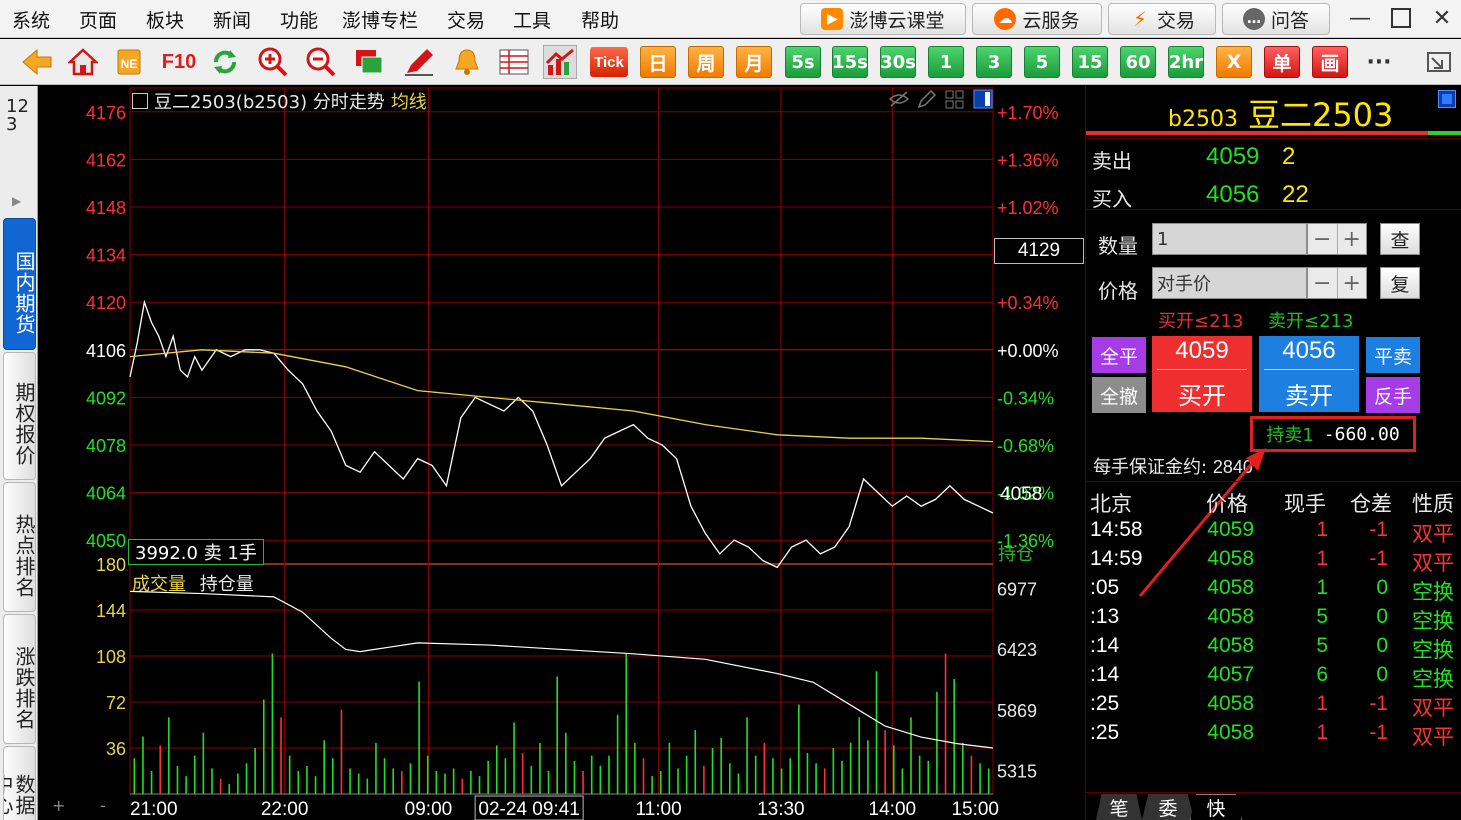  Describe the element at coordinates (899, 99) in the screenshot. I see `eye-hide-icon` at that location.